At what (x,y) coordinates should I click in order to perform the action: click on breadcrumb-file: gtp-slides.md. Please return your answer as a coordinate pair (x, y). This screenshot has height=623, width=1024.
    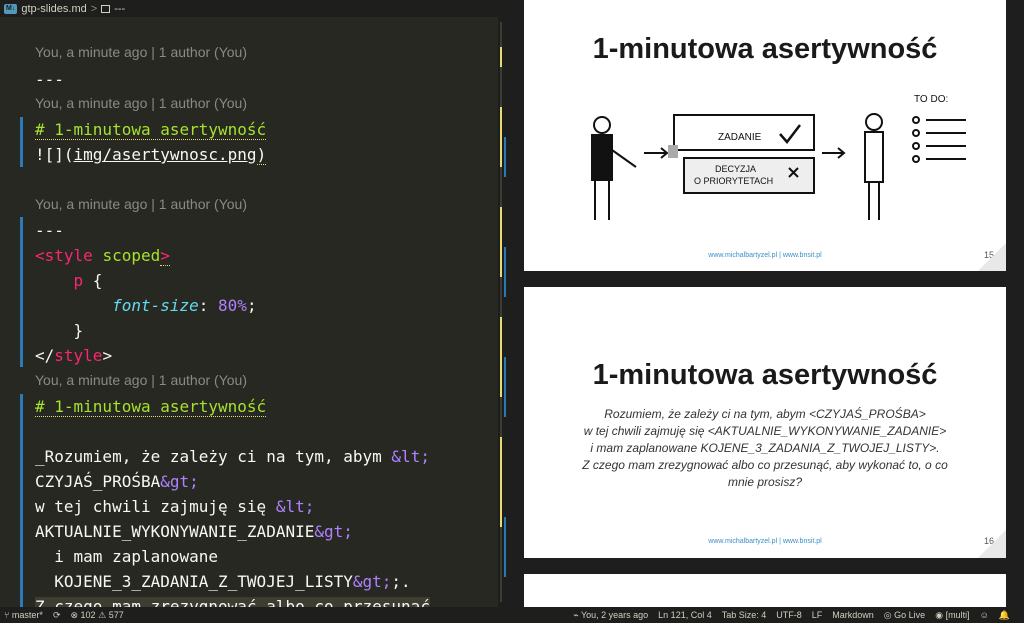
    Looking at the image, I should click on (53, 9).